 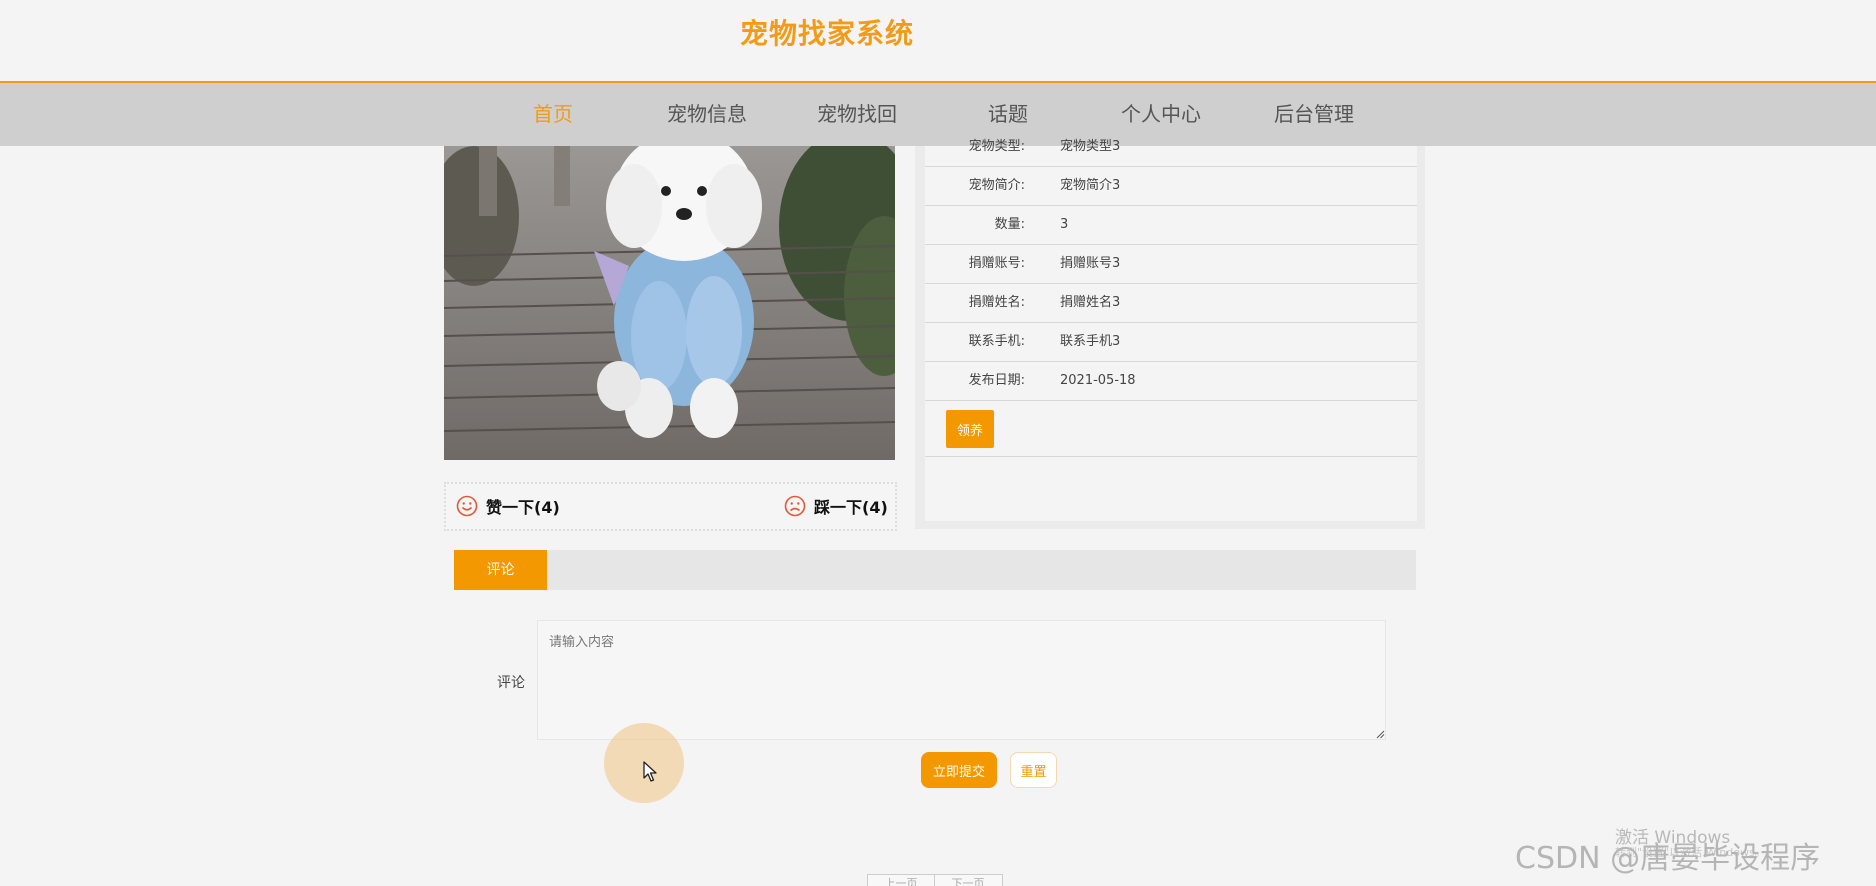 What do you see at coordinates (1380, 734) in the screenshot?
I see `resize-grip-icon` at bounding box center [1380, 734].